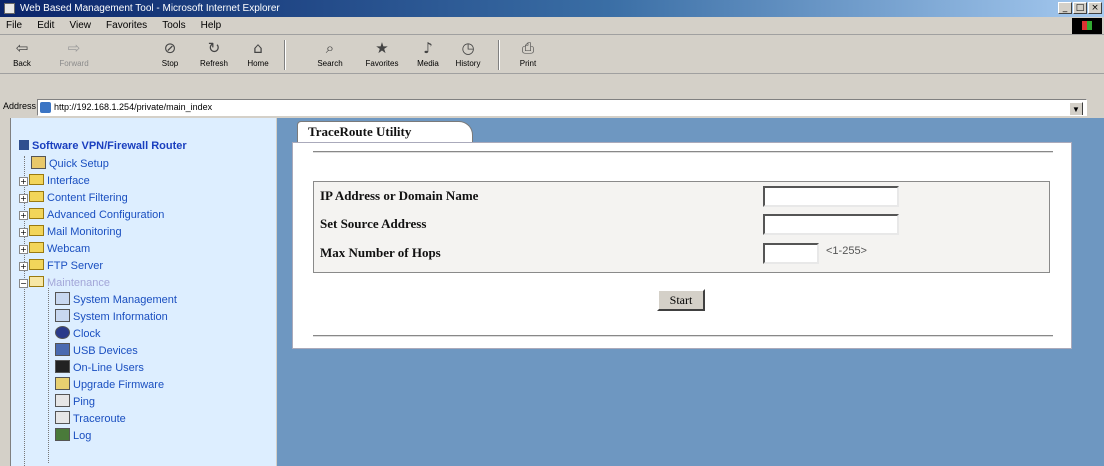  I want to click on ie-icon, so click(9, 8).